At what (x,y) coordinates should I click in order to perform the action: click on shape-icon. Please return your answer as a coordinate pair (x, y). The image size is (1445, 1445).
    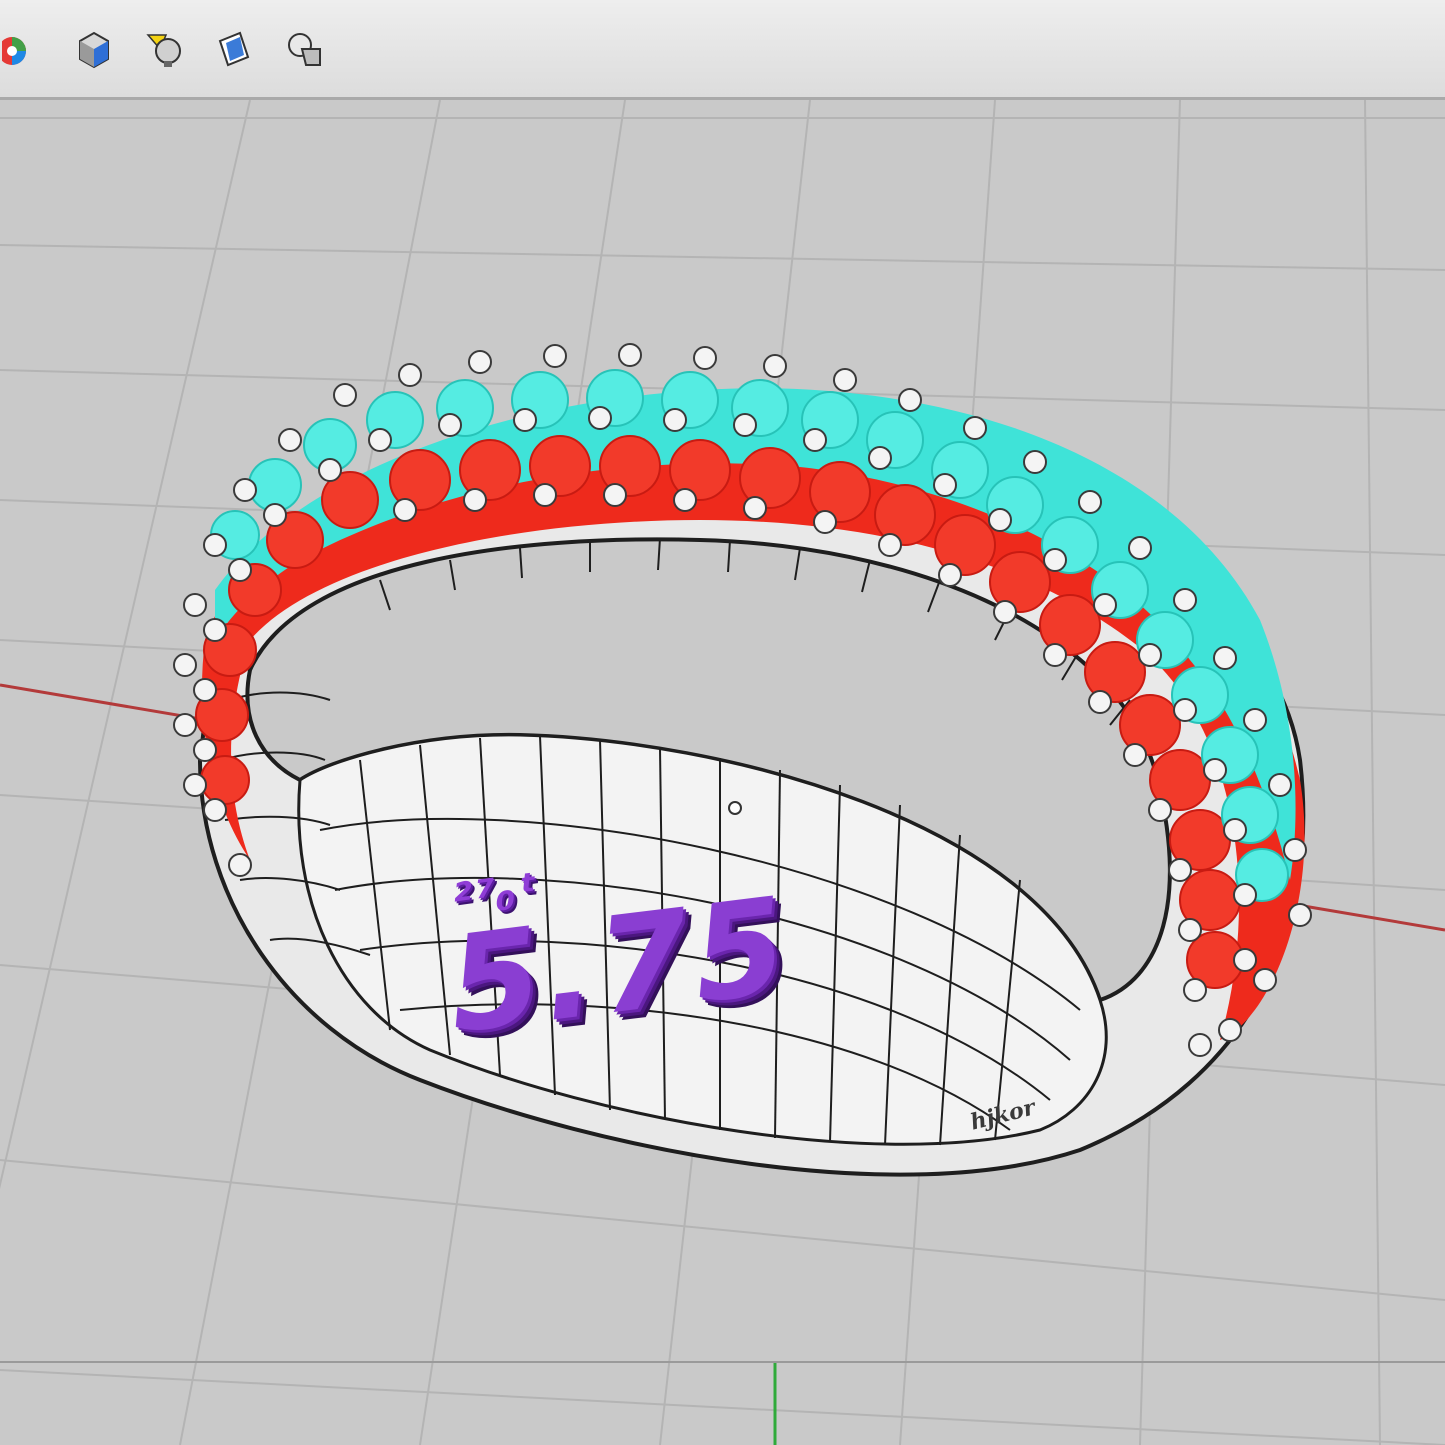
    Looking at the image, I should click on (304, 49).